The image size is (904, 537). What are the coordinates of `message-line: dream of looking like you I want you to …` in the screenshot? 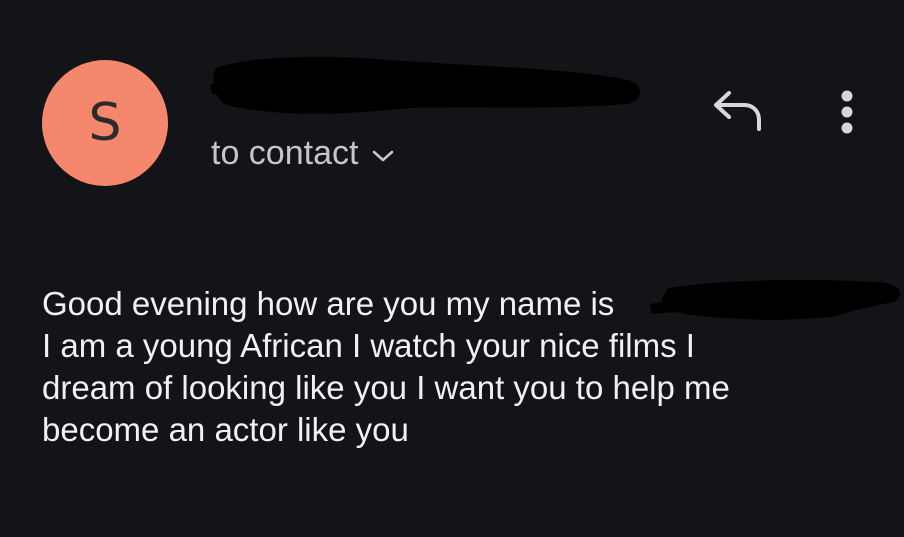 It's located at (386, 387).